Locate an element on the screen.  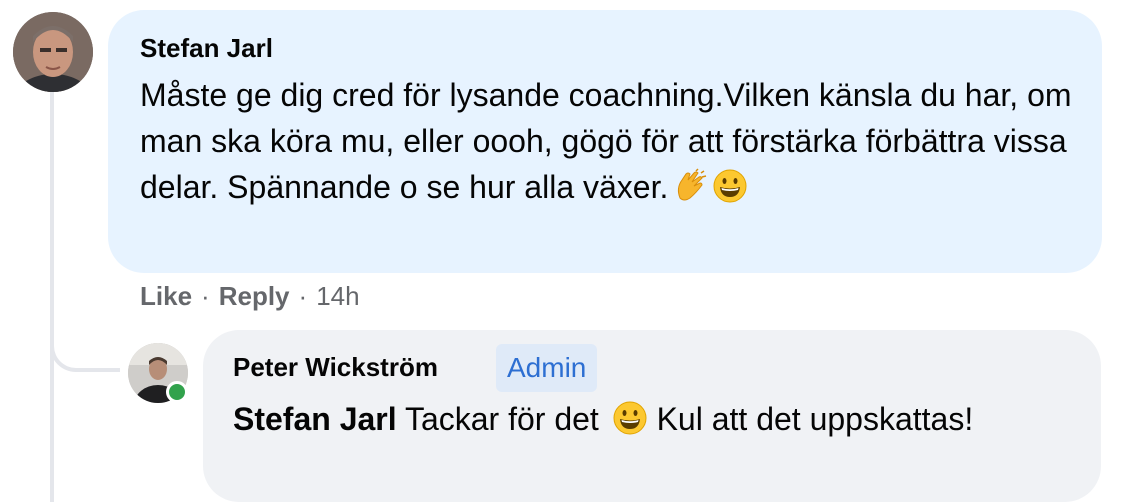
reply-body-part1: Tackar för det is located at coordinates (501, 419).